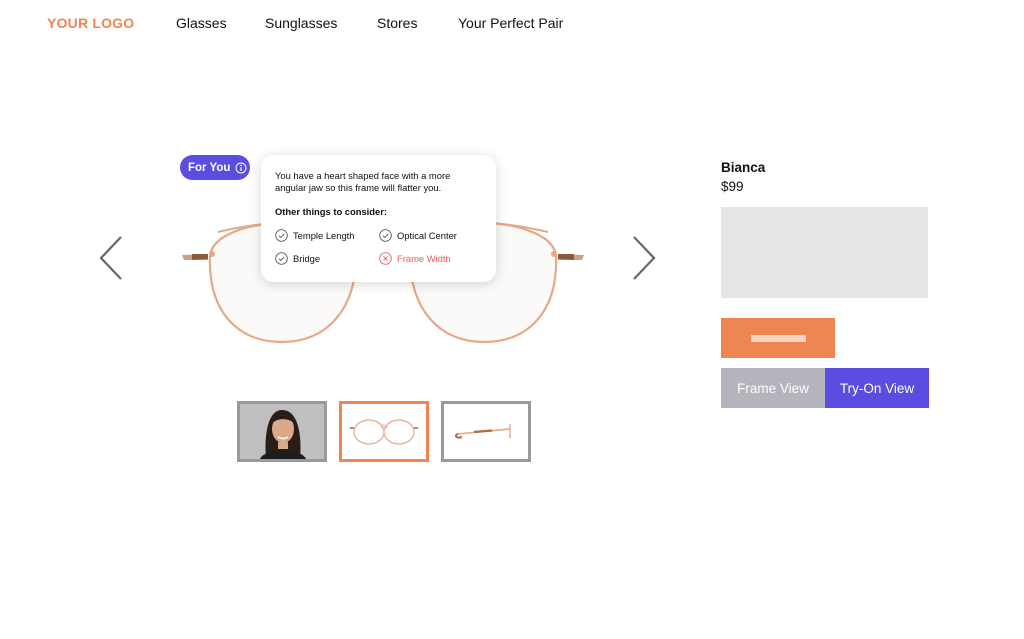 This screenshot has height=639, width=1024. I want to click on x-circle-icon, so click(385, 258).